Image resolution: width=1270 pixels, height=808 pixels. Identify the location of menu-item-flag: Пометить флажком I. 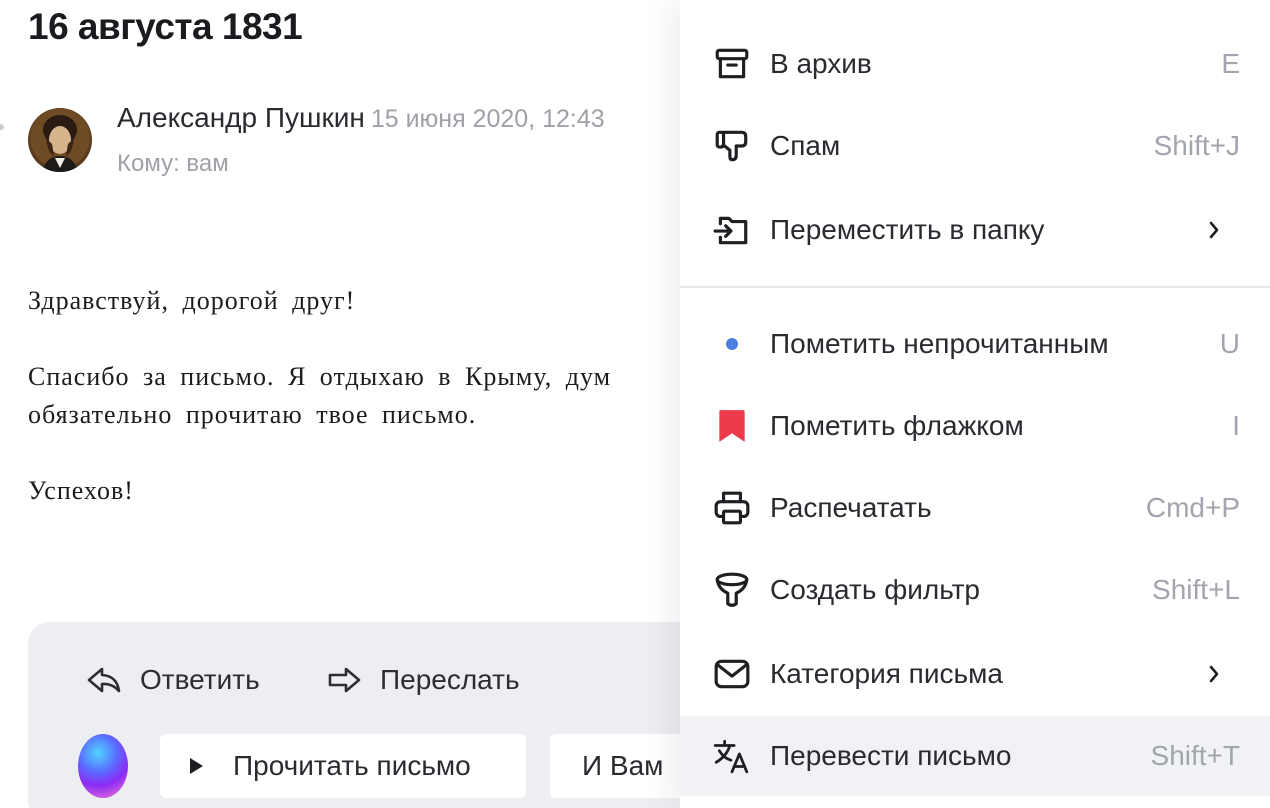
(975, 426).